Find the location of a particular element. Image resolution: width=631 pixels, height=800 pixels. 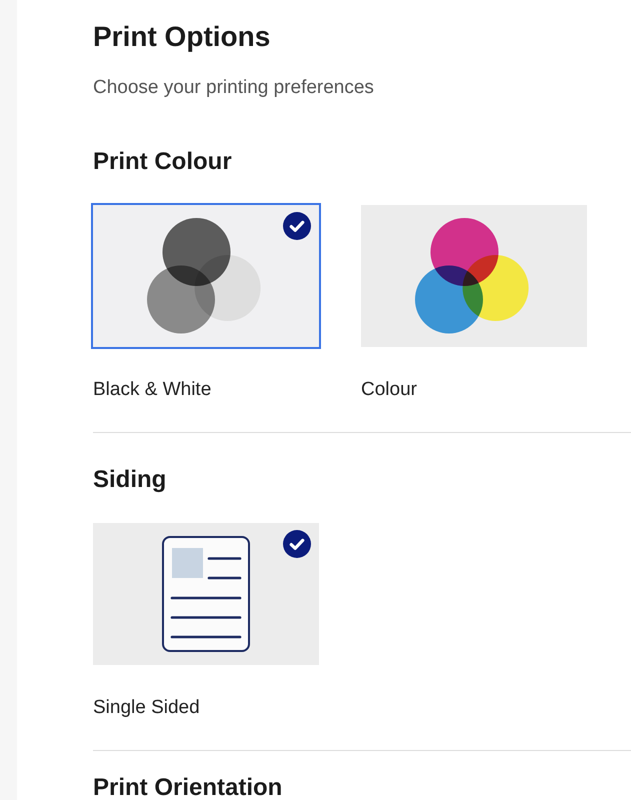

page-title: Print Options is located at coordinates (181, 37).